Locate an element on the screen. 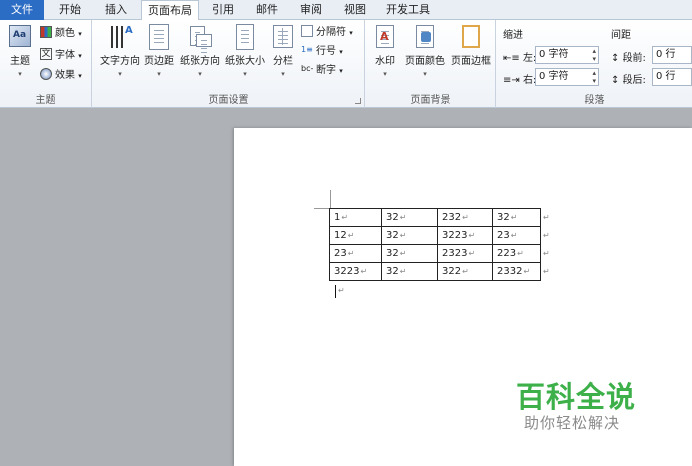 The width and height of the screenshot is (692, 466). watermark-button: A 水印 ▾ is located at coordinates (385, 51).